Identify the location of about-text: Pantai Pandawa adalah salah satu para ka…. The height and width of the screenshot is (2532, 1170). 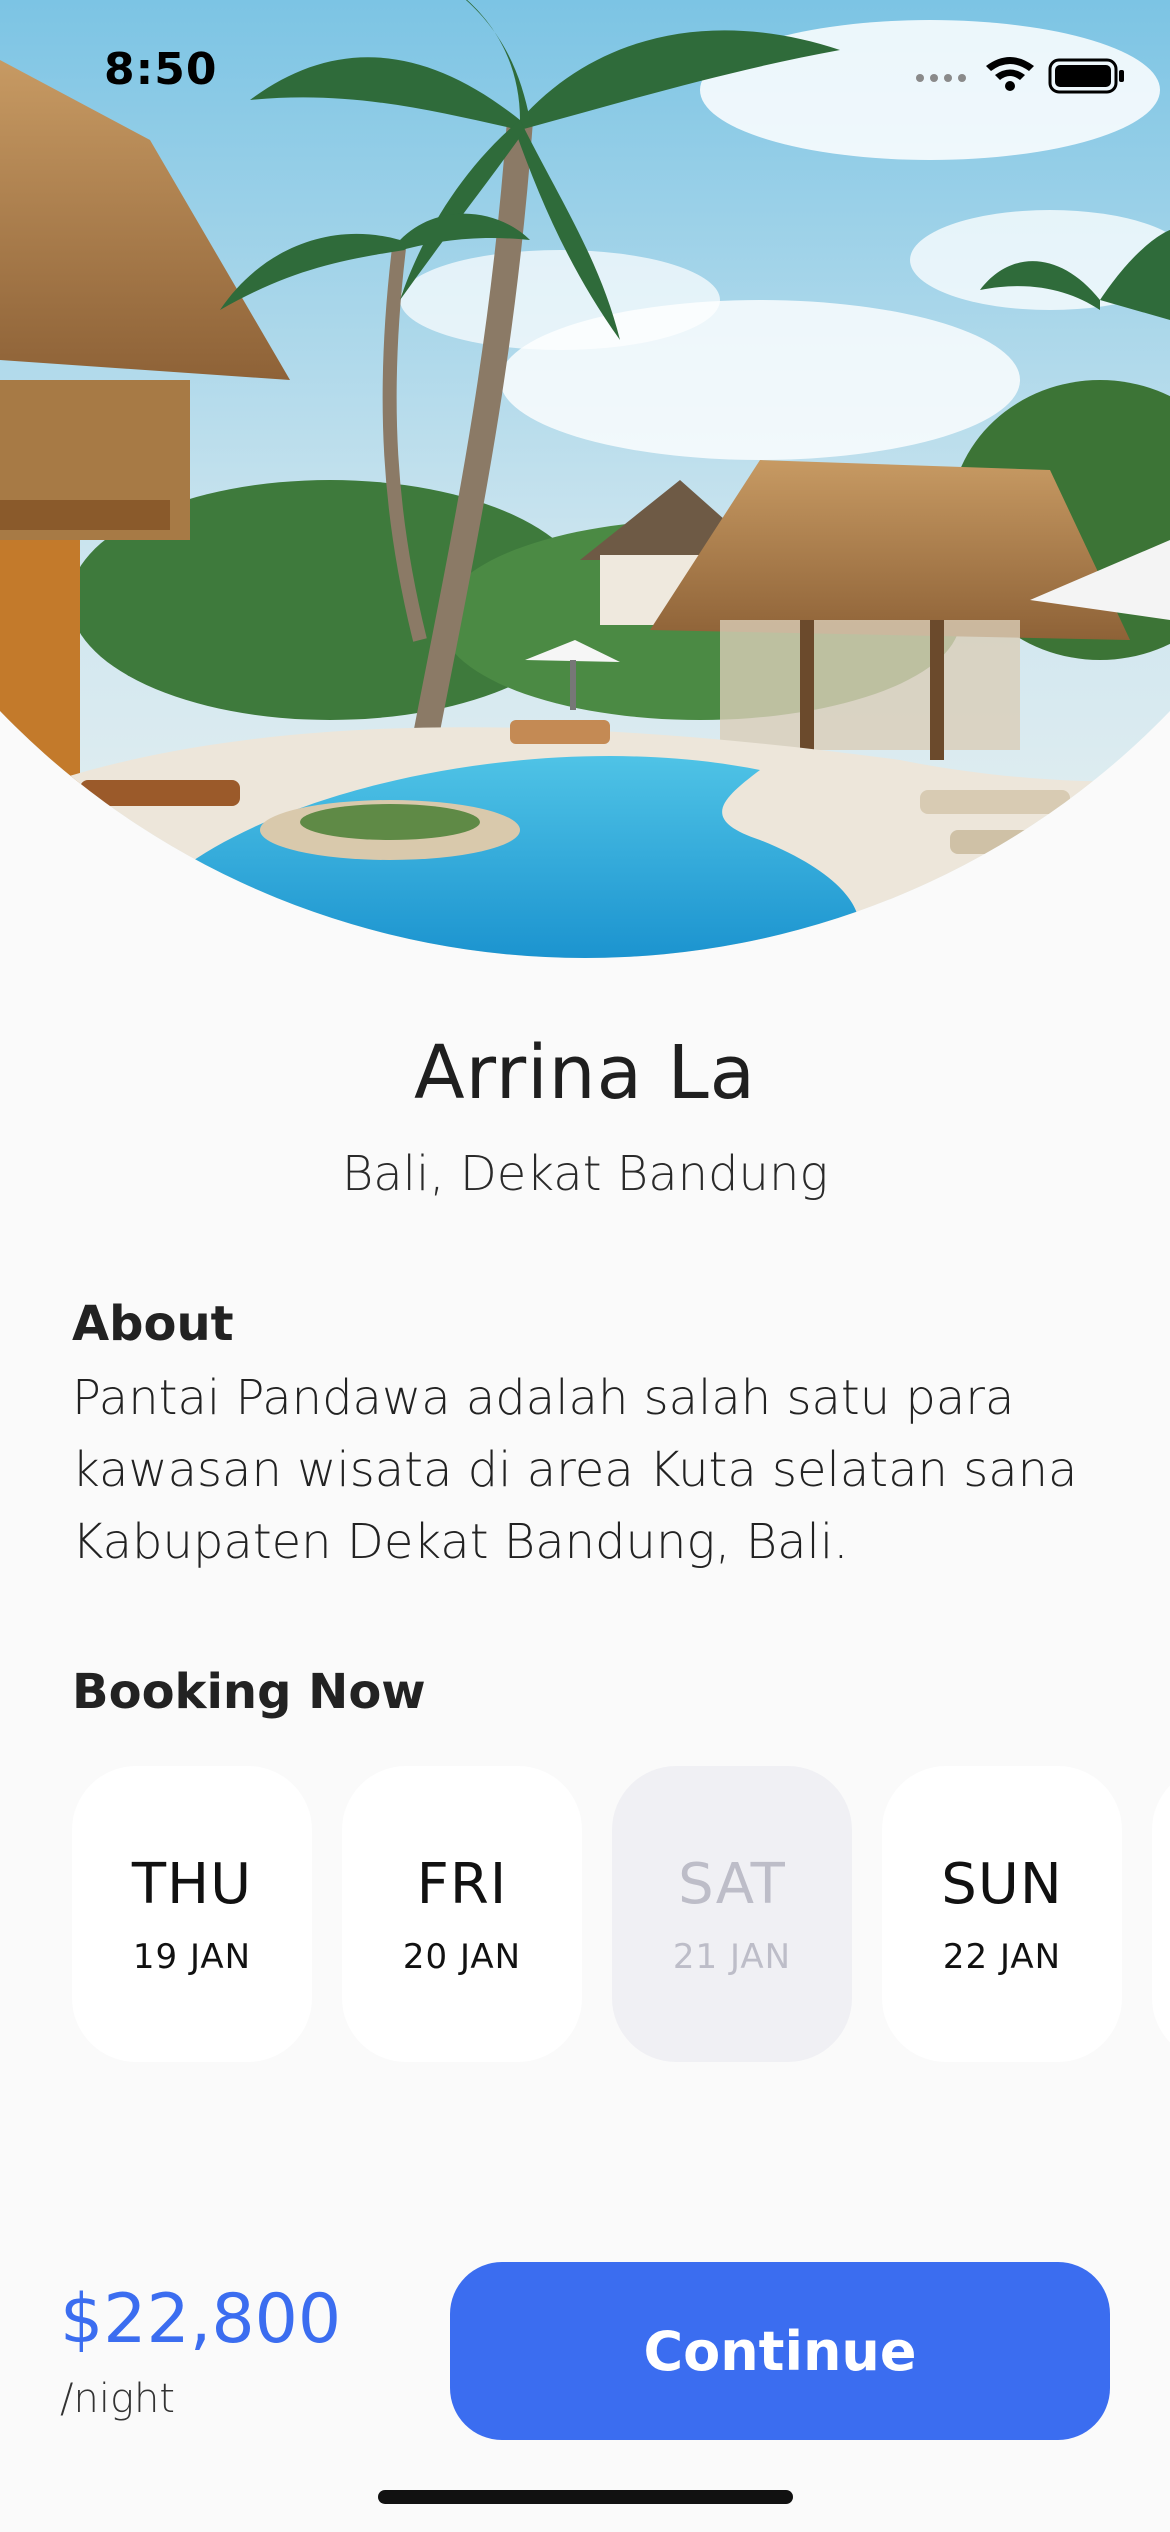
(575, 1470).